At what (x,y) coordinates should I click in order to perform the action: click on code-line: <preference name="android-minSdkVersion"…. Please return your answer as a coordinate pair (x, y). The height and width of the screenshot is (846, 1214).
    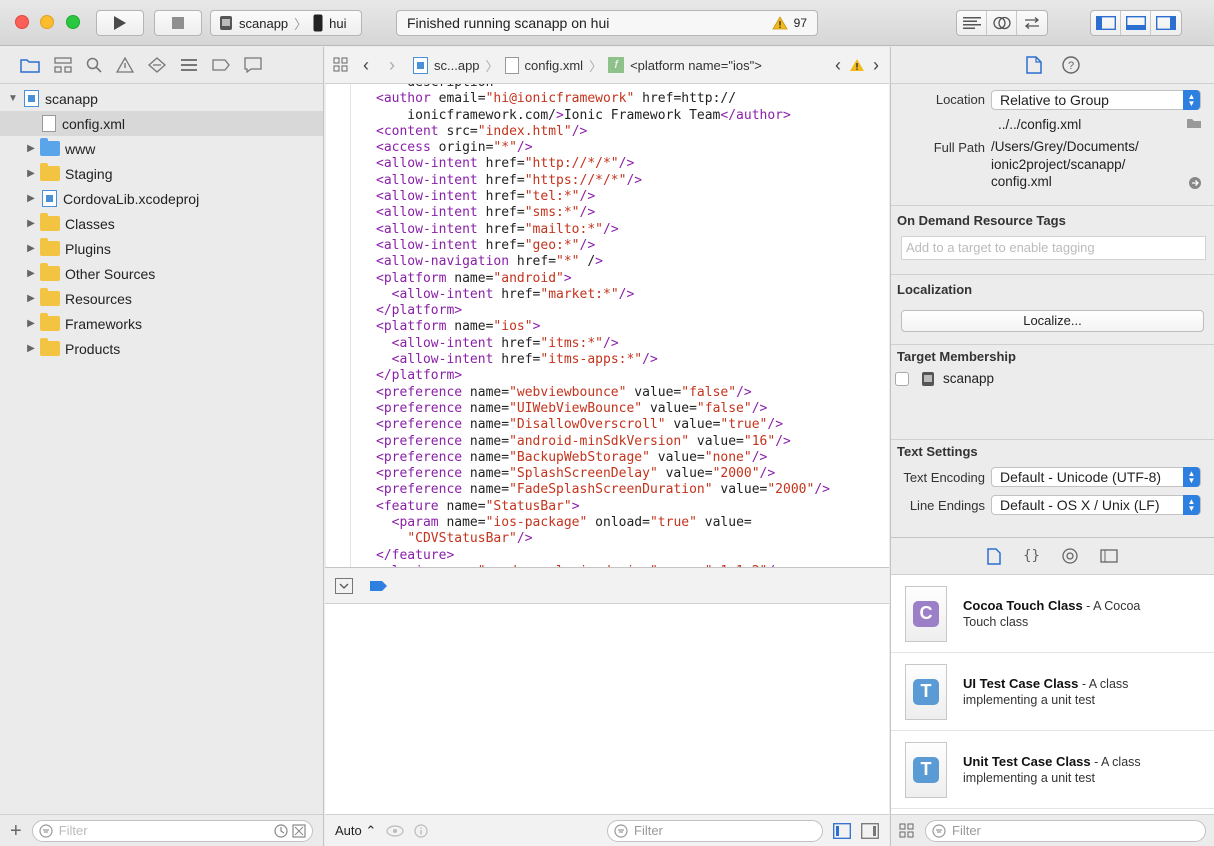
    Looking at the image, I should click on (583, 441).